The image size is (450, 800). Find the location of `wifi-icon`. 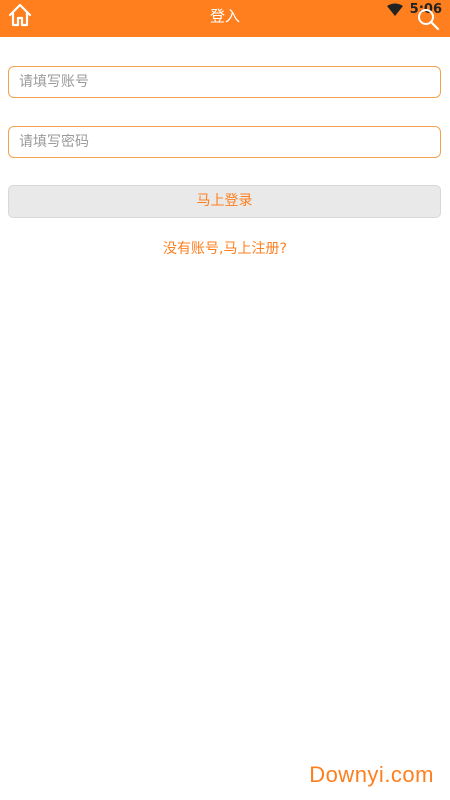

wifi-icon is located at coordinates (395, 10).